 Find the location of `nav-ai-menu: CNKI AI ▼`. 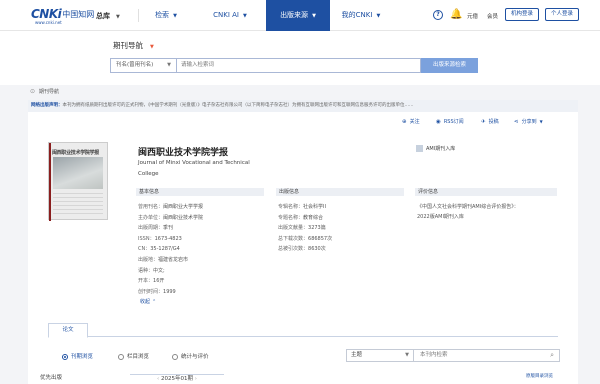

nav-ai-menu: CNKI AI ▼ is located at coordinates (230, 15).